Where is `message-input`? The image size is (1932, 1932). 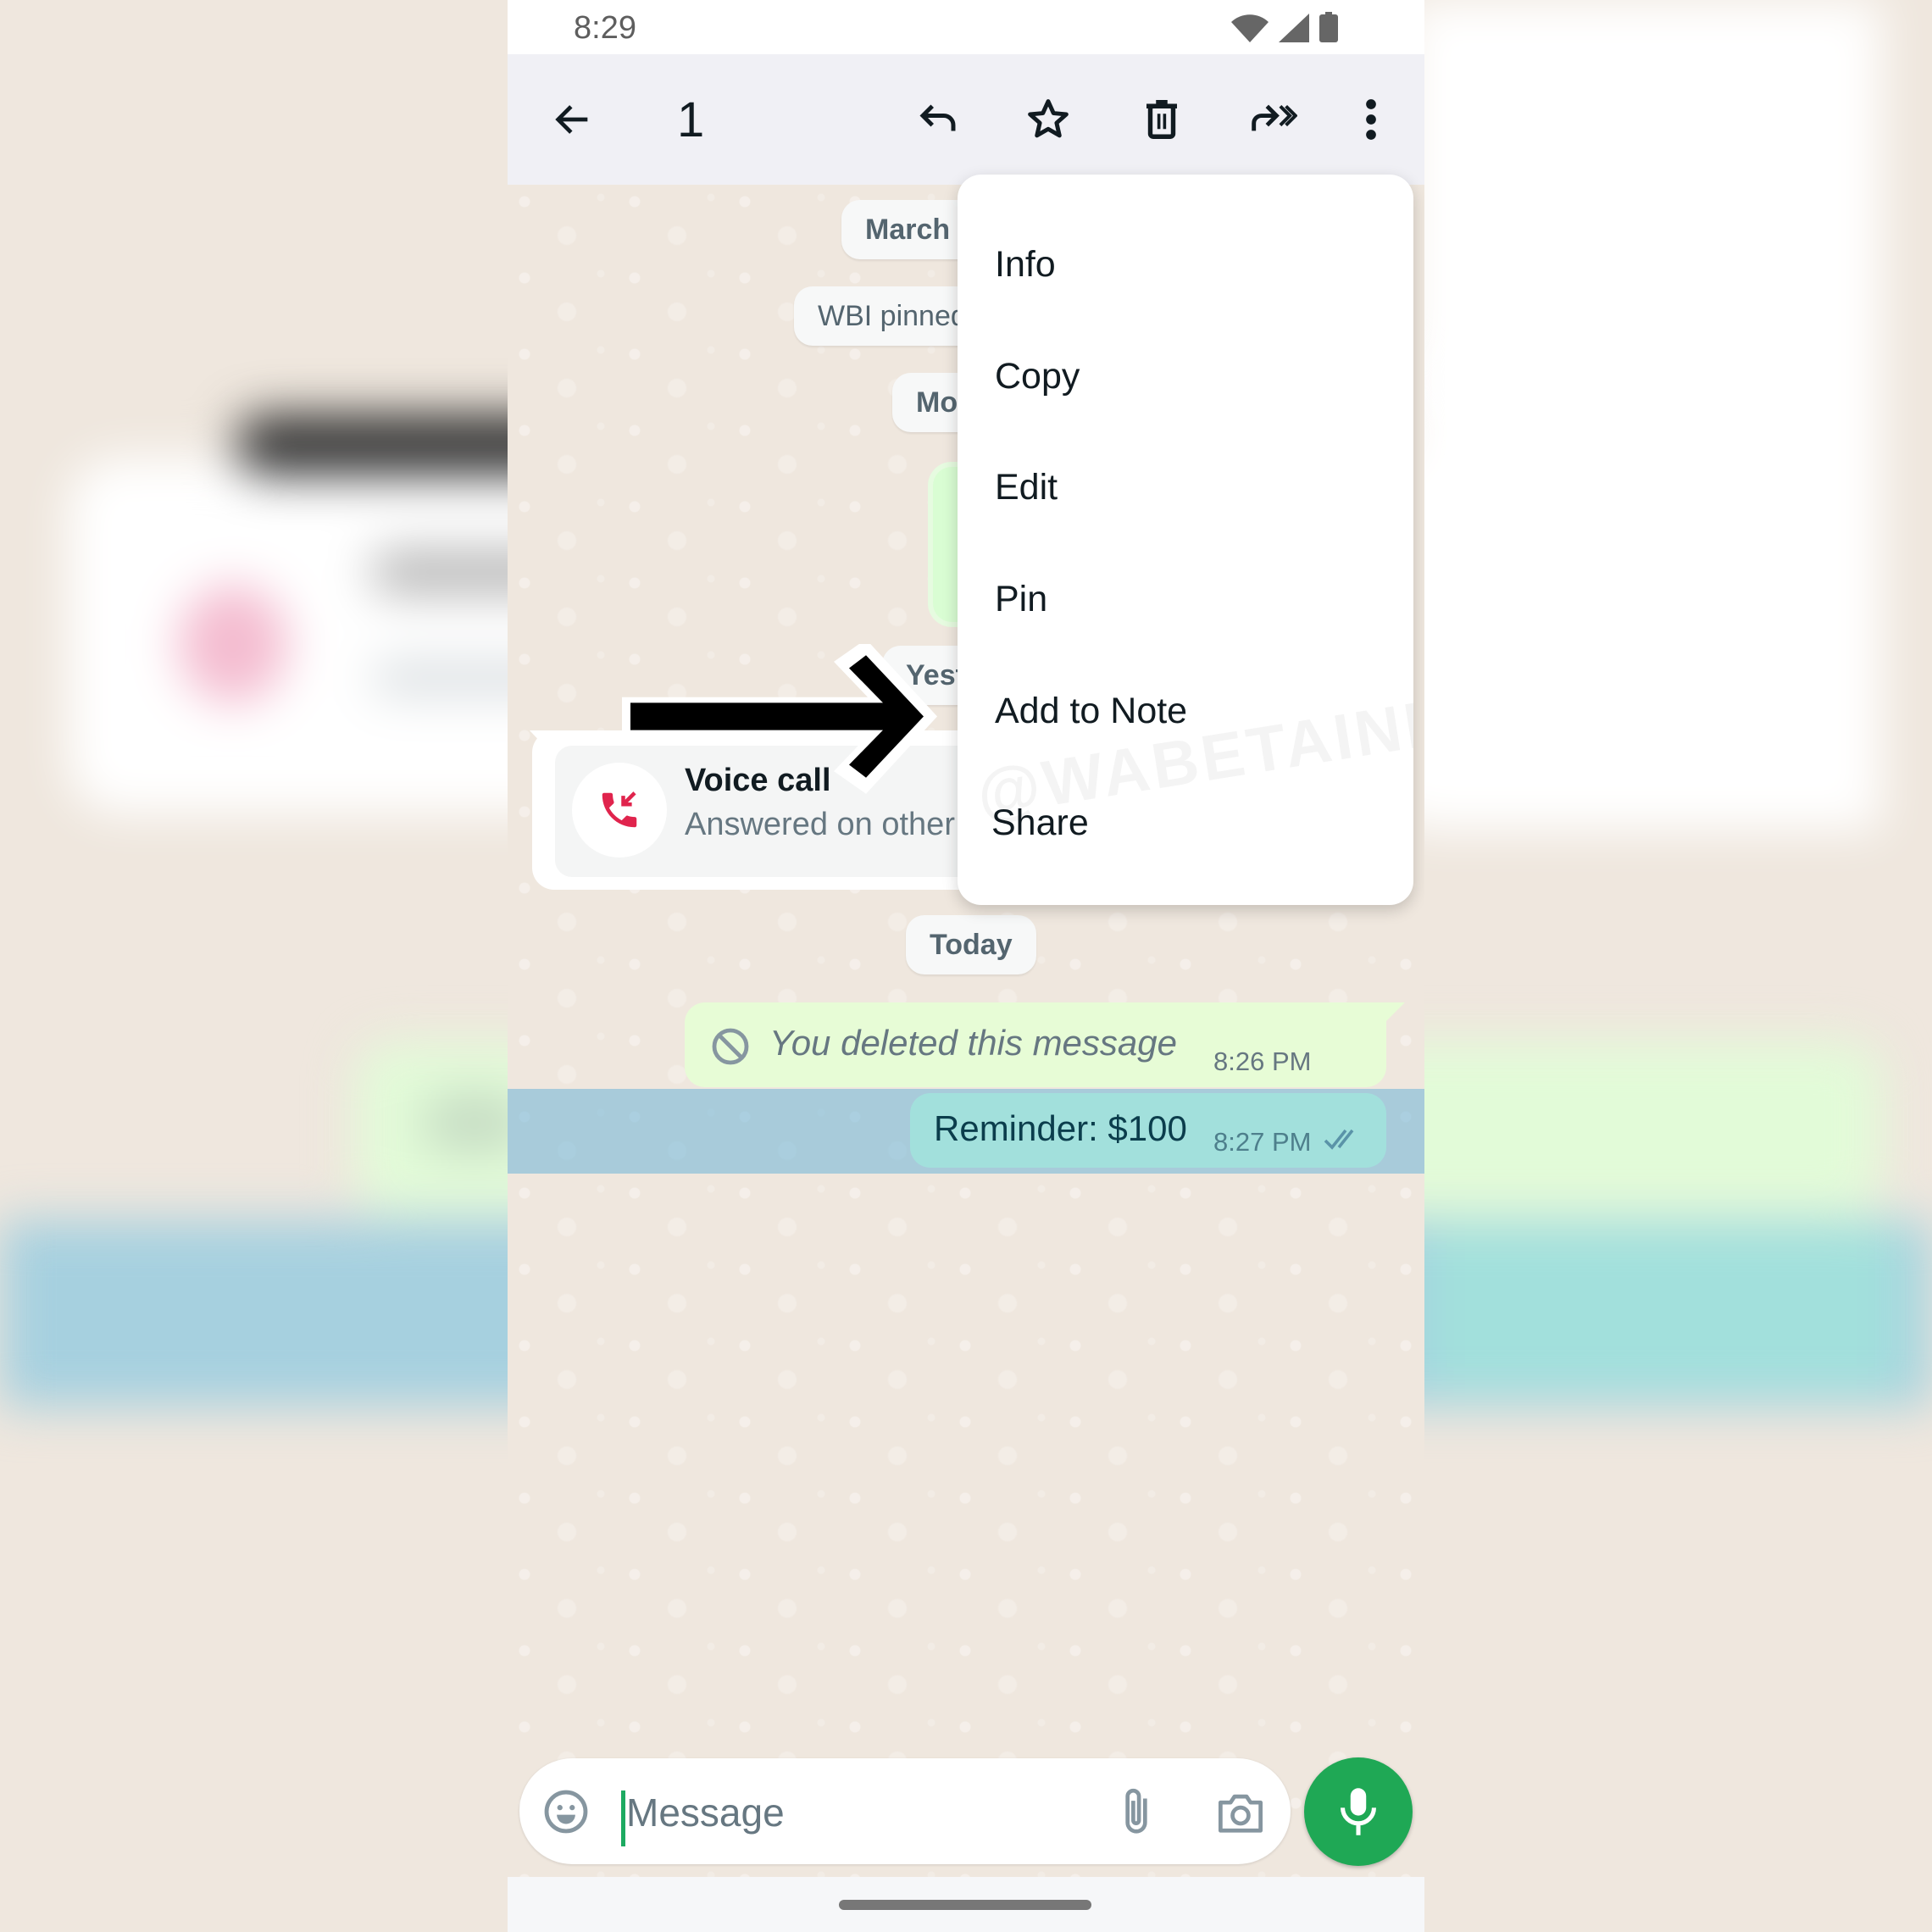
message-input is located at coordinates (813, 1812).